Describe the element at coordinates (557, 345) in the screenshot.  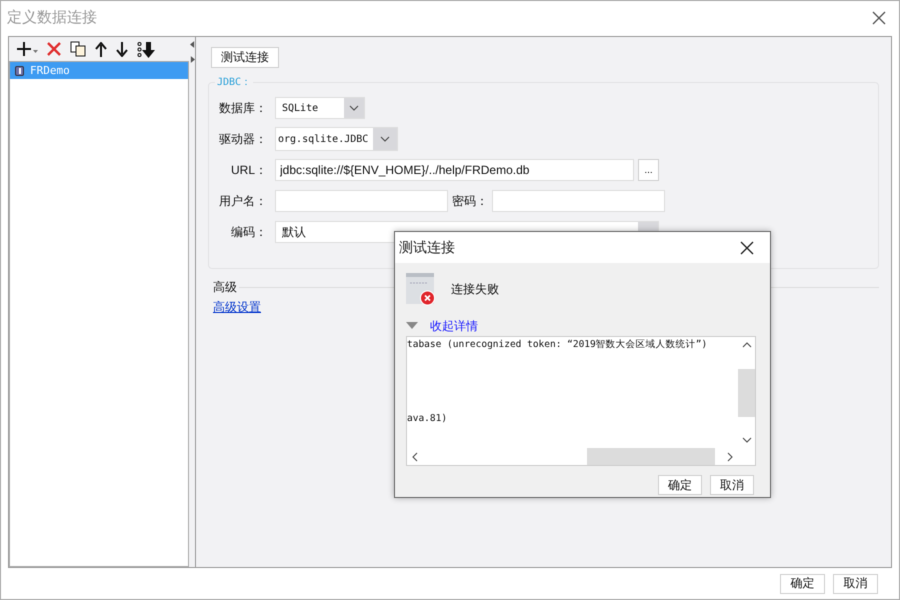
I see `log-line: tabase (unrecognized token: “2019智数大会区域人数统计”)` at that location.